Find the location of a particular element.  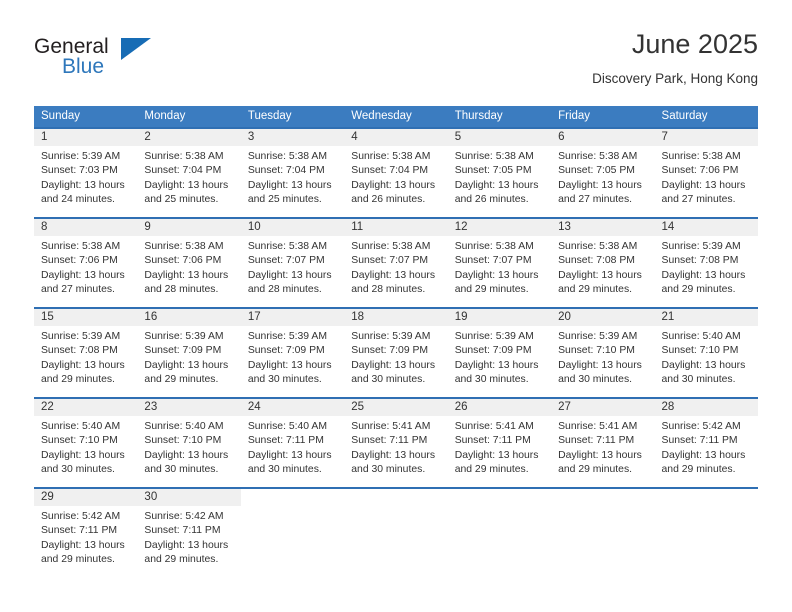

weekday-header-saturday: Saturday is located at coordinates (706, 117).